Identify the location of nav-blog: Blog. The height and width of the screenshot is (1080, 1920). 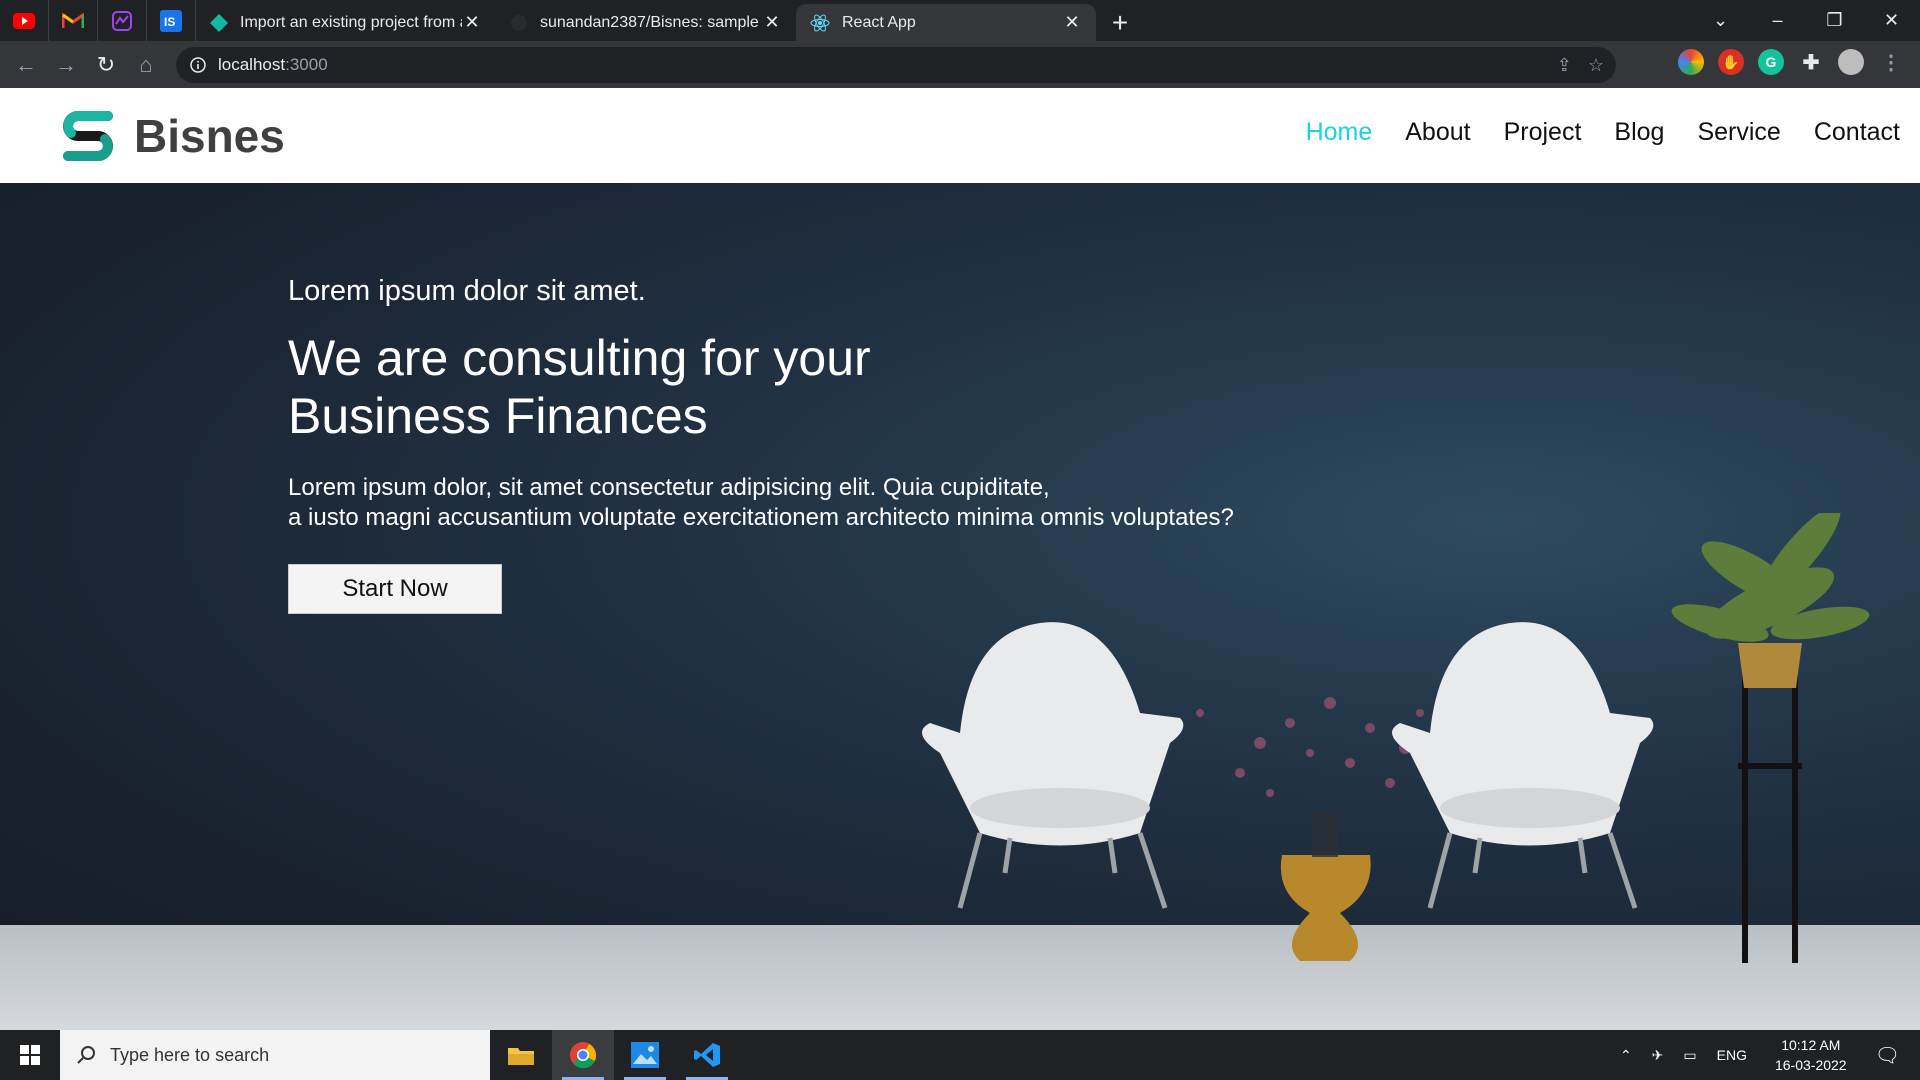
(1639, 132).